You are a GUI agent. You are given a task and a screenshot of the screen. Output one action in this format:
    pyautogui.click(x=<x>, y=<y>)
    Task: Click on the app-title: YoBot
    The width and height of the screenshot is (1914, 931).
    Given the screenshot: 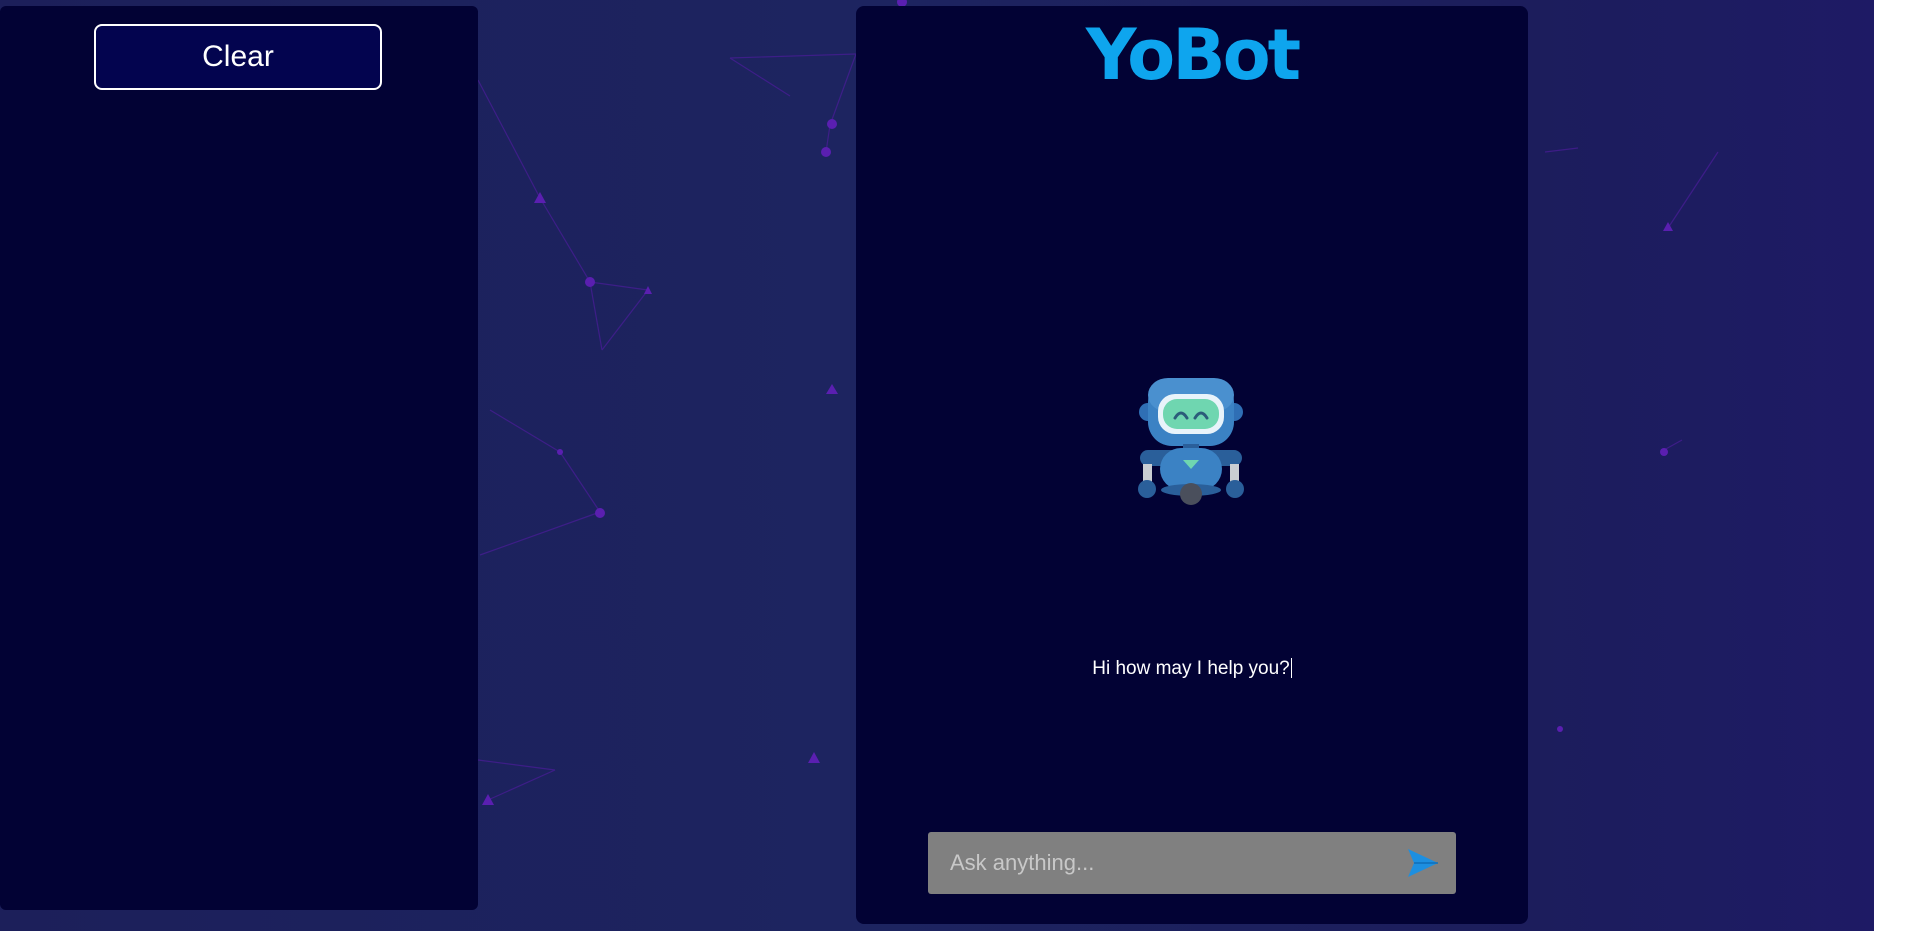 What is the action you would take?
    pyautogui.click(x=1193, y=55)
    